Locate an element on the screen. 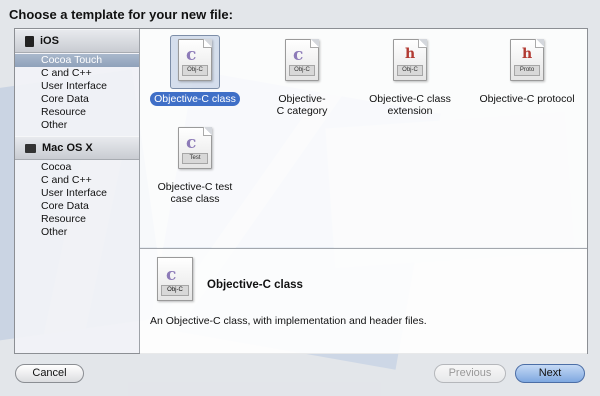  template-label: Objective-C category is located at coordinates (302, 105).